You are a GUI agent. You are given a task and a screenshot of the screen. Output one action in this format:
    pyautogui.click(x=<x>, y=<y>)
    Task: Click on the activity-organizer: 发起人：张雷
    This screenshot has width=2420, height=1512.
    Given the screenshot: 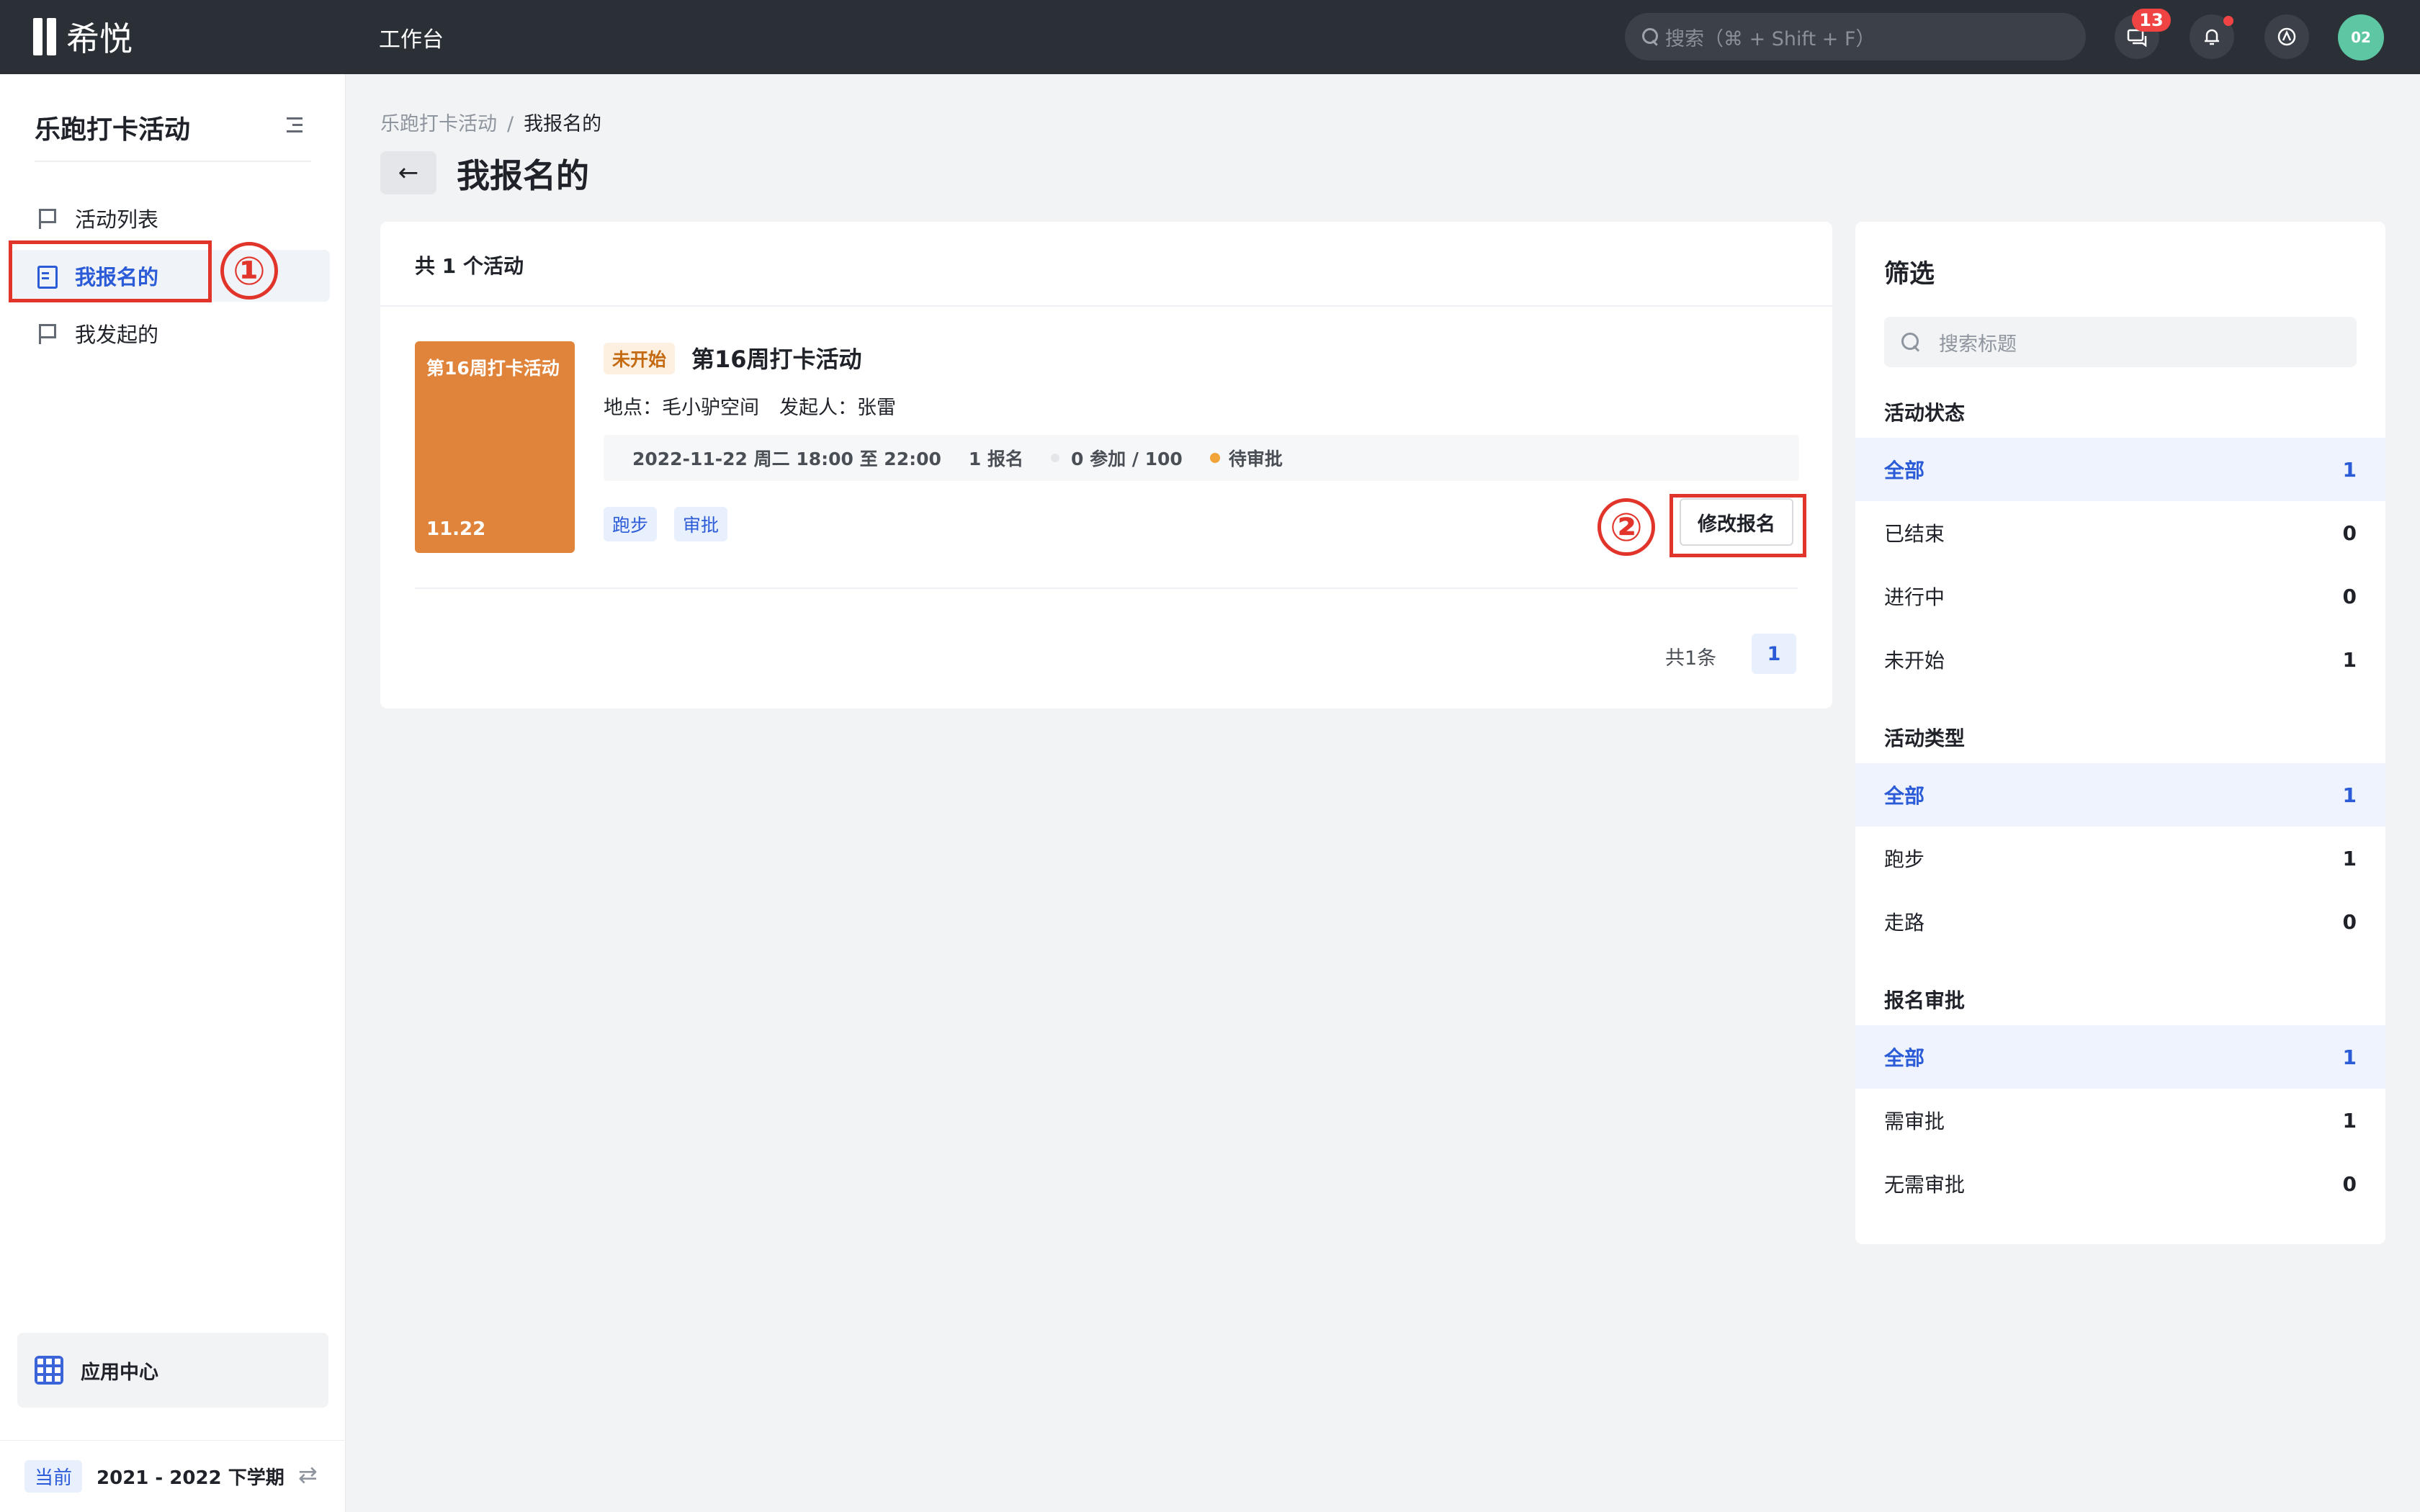 What is the action you would take?
    pyautogui.click(x=837, y=408)
    